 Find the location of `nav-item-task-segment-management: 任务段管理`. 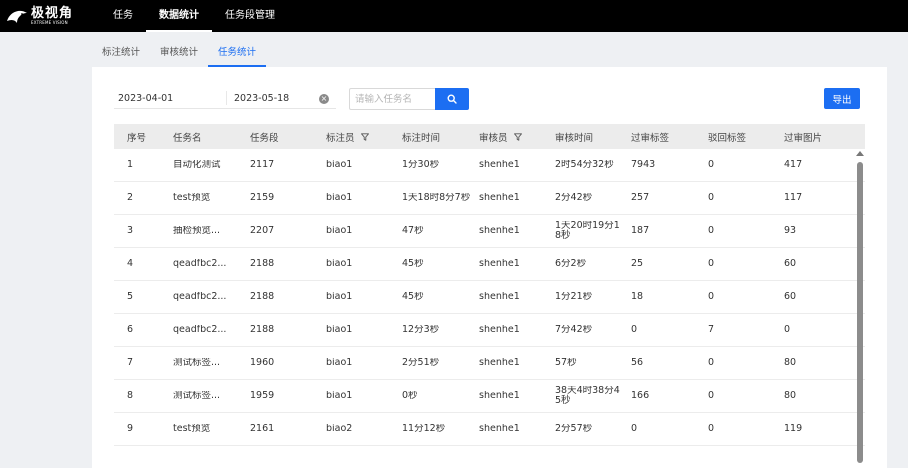

nav-item-task-segment-management: 任务段管理 is located at coordinates (250, 16).